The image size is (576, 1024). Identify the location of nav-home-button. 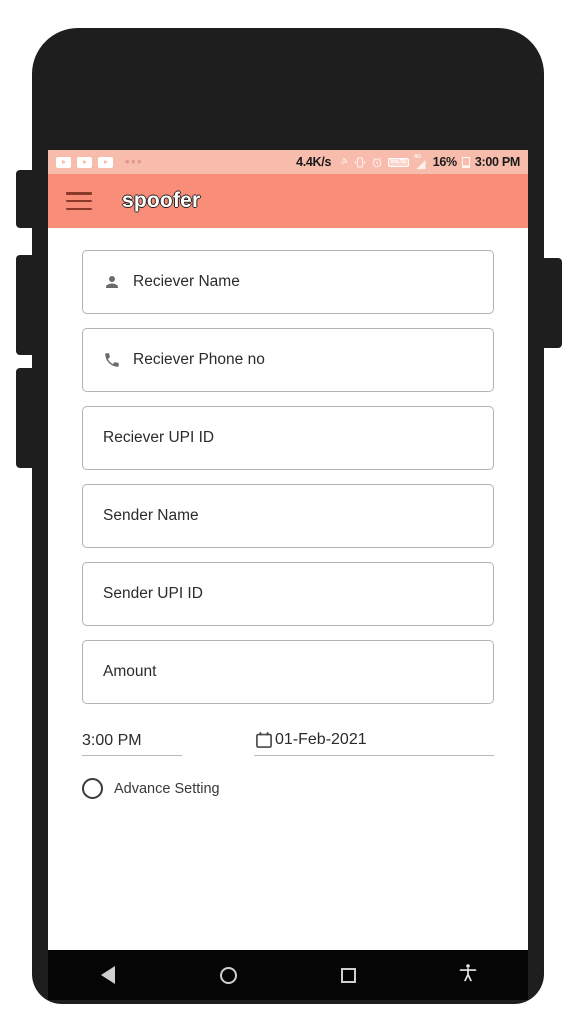
(228, 975).